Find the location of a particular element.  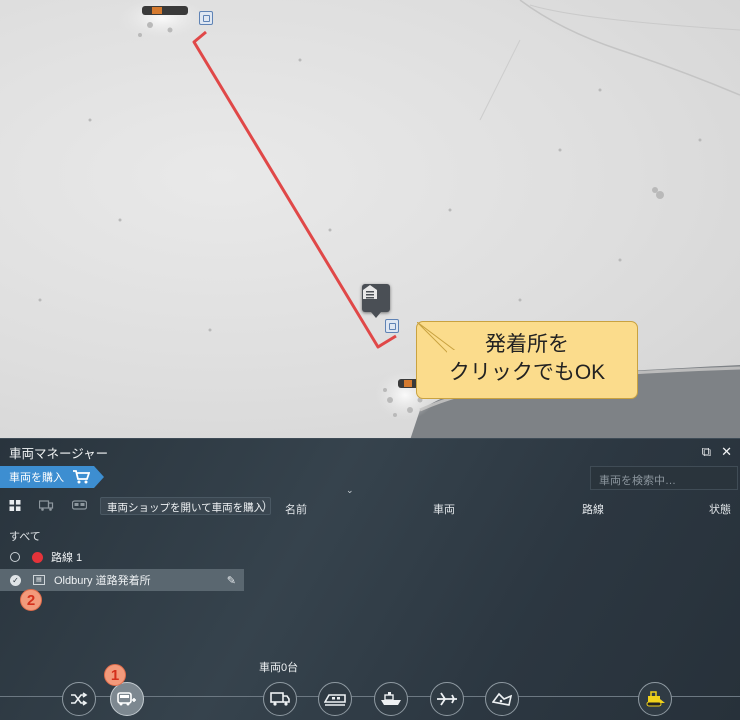

step-badge-1: 1 is located at coordinates (115, 675).